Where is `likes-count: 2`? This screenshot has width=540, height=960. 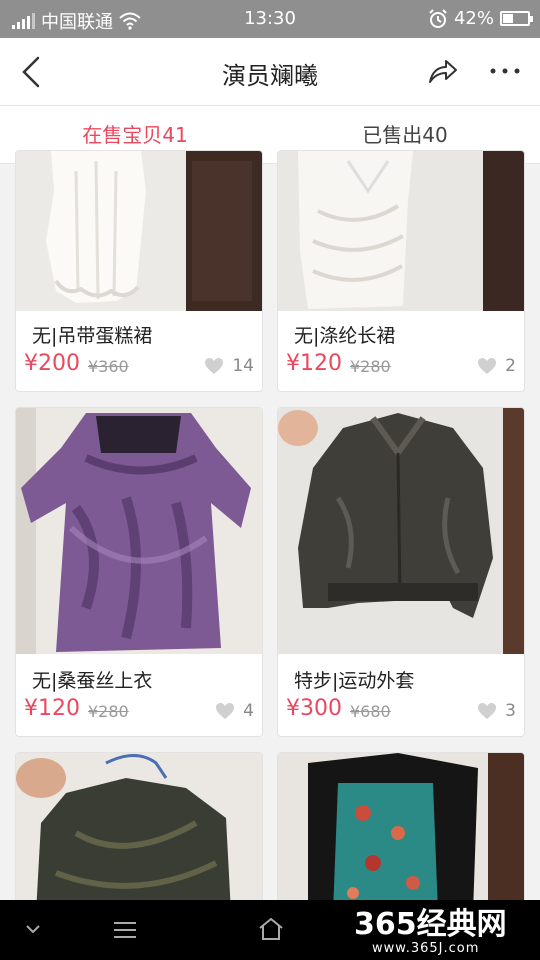 likes-count: 2 is located at coordinates (510, 366).